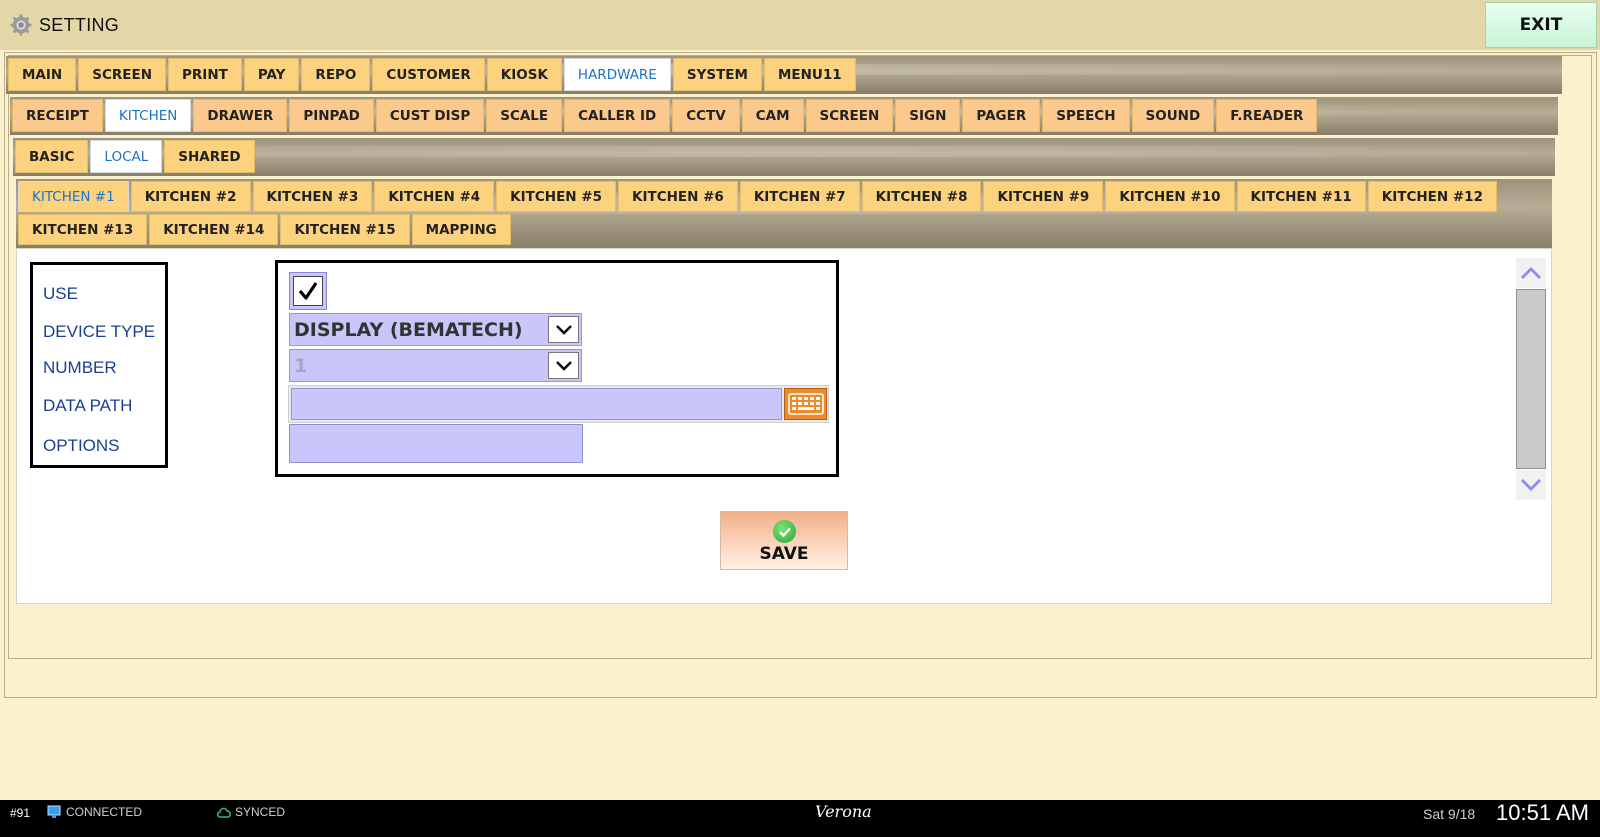 This screenshot has height=837, width=1600. I want to click on scroll-down-button, so click(1531, 485).